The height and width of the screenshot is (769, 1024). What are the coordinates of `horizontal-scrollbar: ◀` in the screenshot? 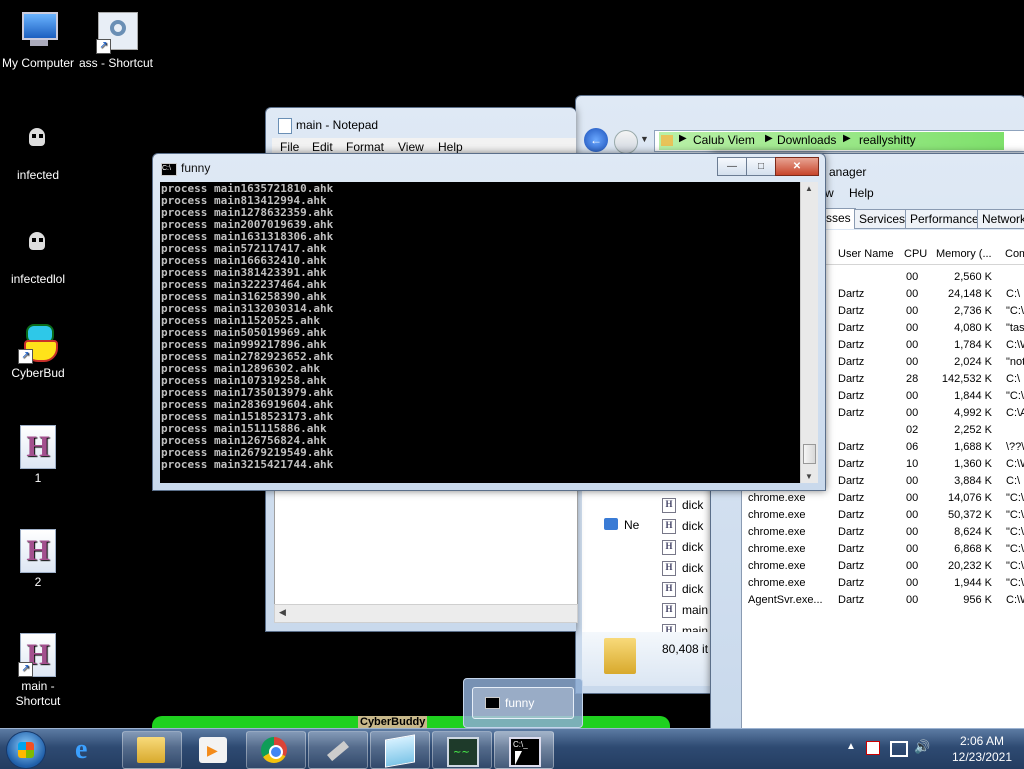 It's located at (426, 613).